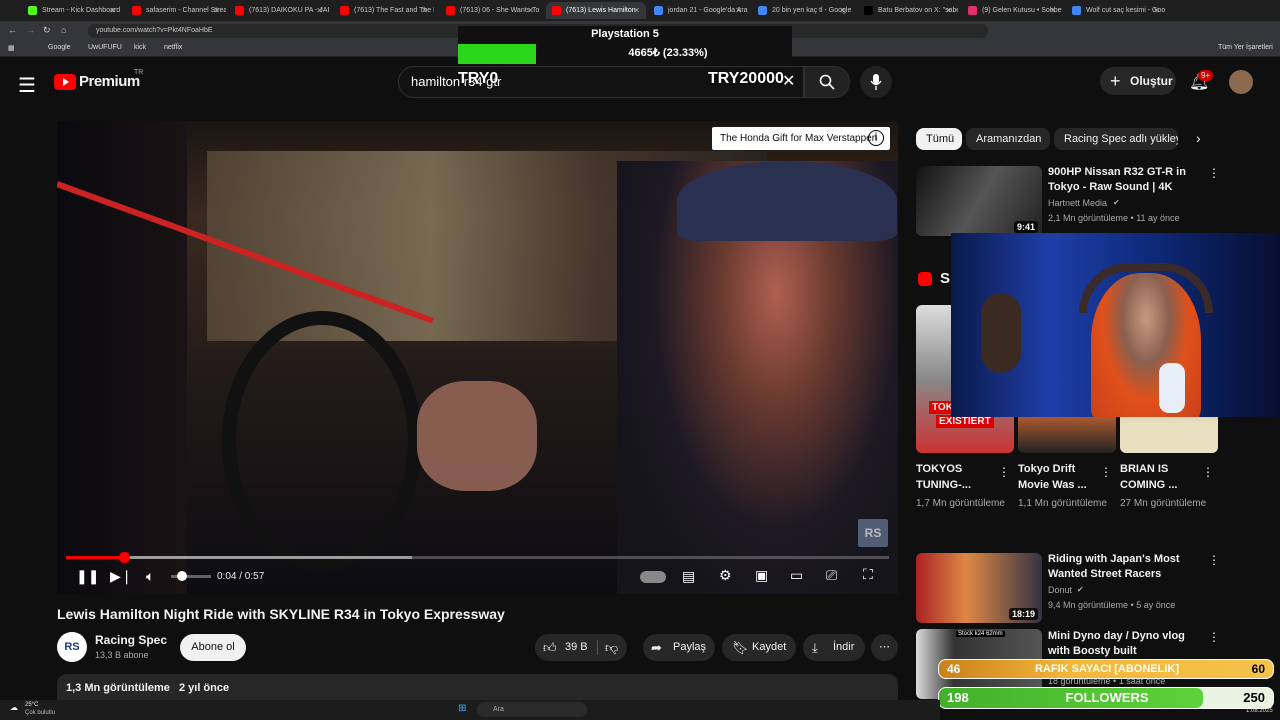  What do you see at coordinates (688, 576) in the screenshot?
I see `subtitles-icon: ▤` at bounding box center [688, 576].